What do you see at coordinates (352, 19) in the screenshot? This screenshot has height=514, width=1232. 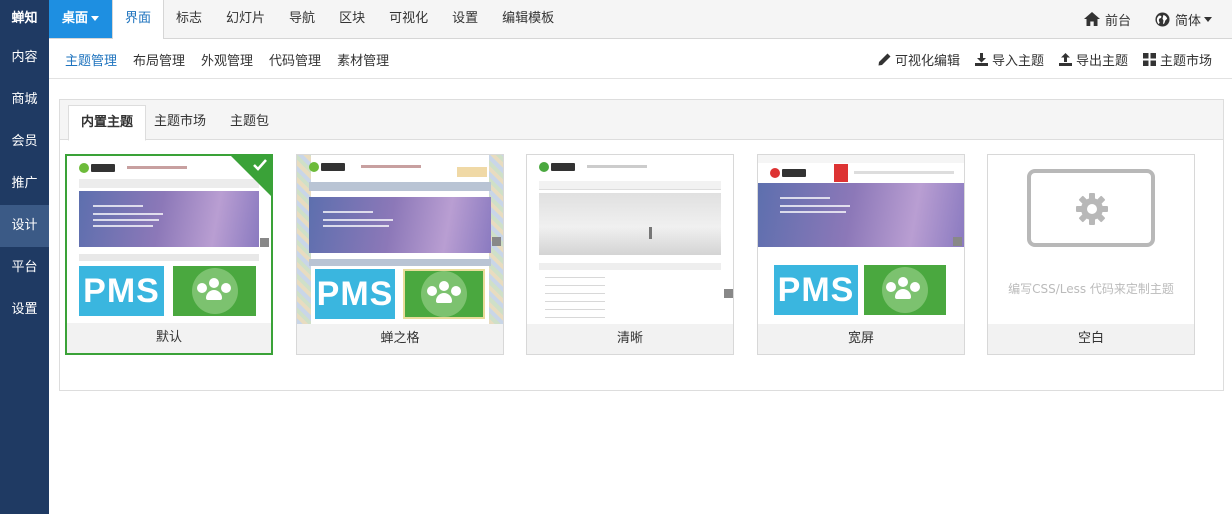 I see `tab-blocks: 区块` at bounding box center [352, 19].